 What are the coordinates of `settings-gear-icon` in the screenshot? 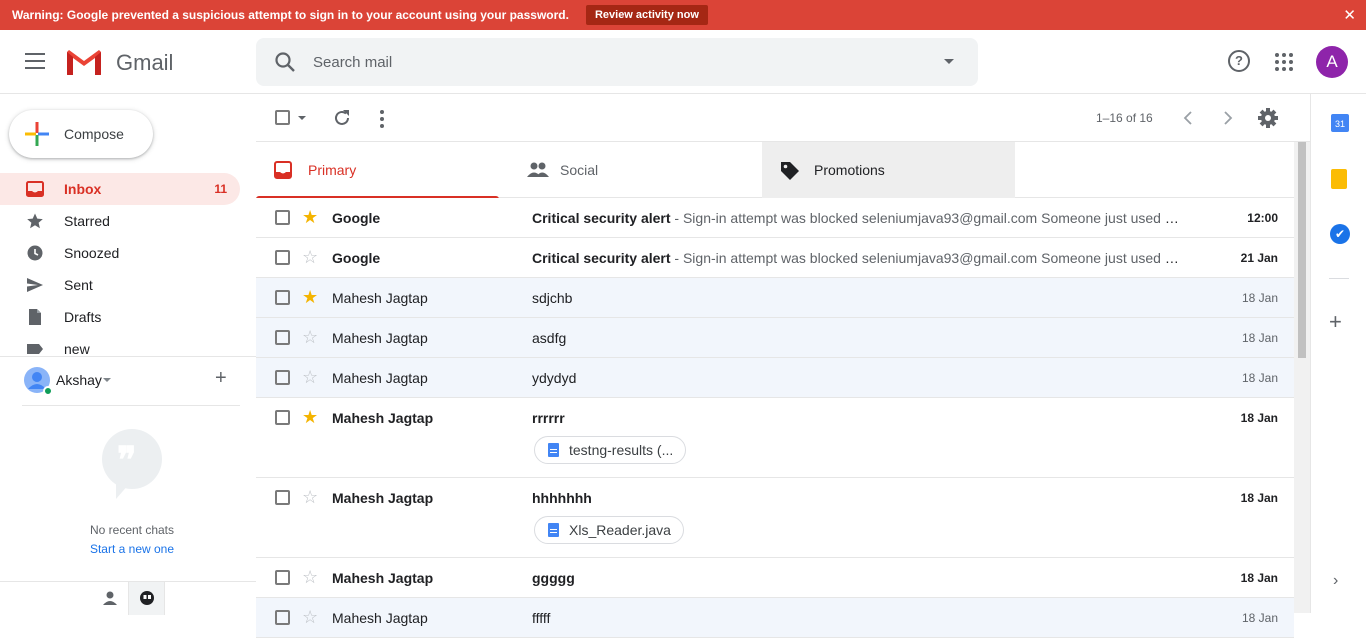 It's located at (1268, 118).